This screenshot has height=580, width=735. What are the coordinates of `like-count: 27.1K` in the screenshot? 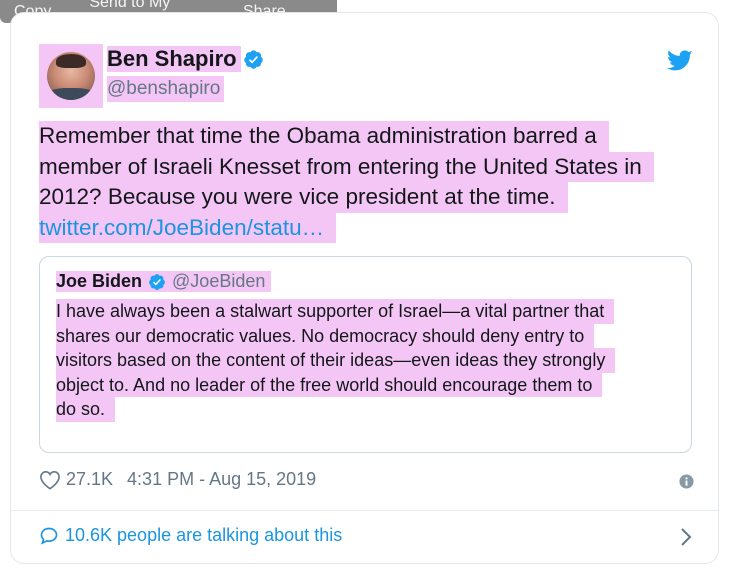 It's located at (89, 479).